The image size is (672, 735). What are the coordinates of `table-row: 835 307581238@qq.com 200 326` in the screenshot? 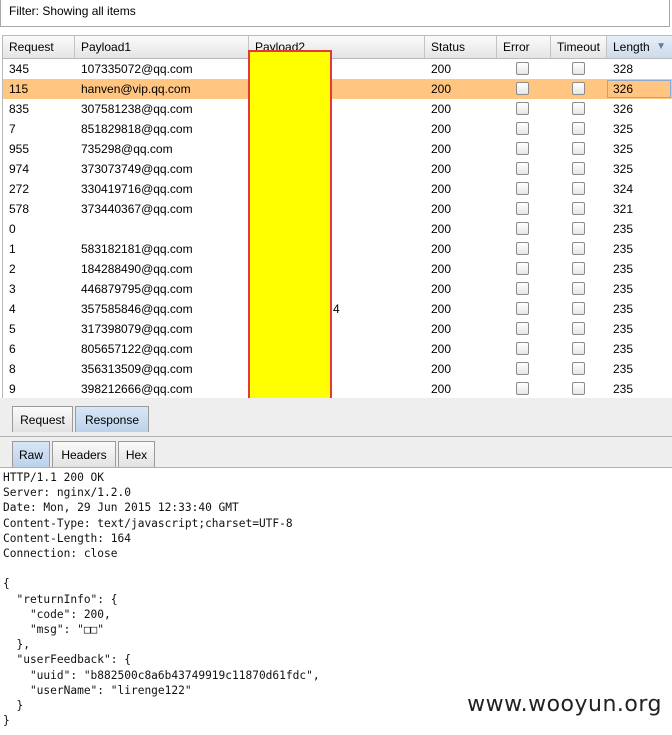 It's located at (337, 109).